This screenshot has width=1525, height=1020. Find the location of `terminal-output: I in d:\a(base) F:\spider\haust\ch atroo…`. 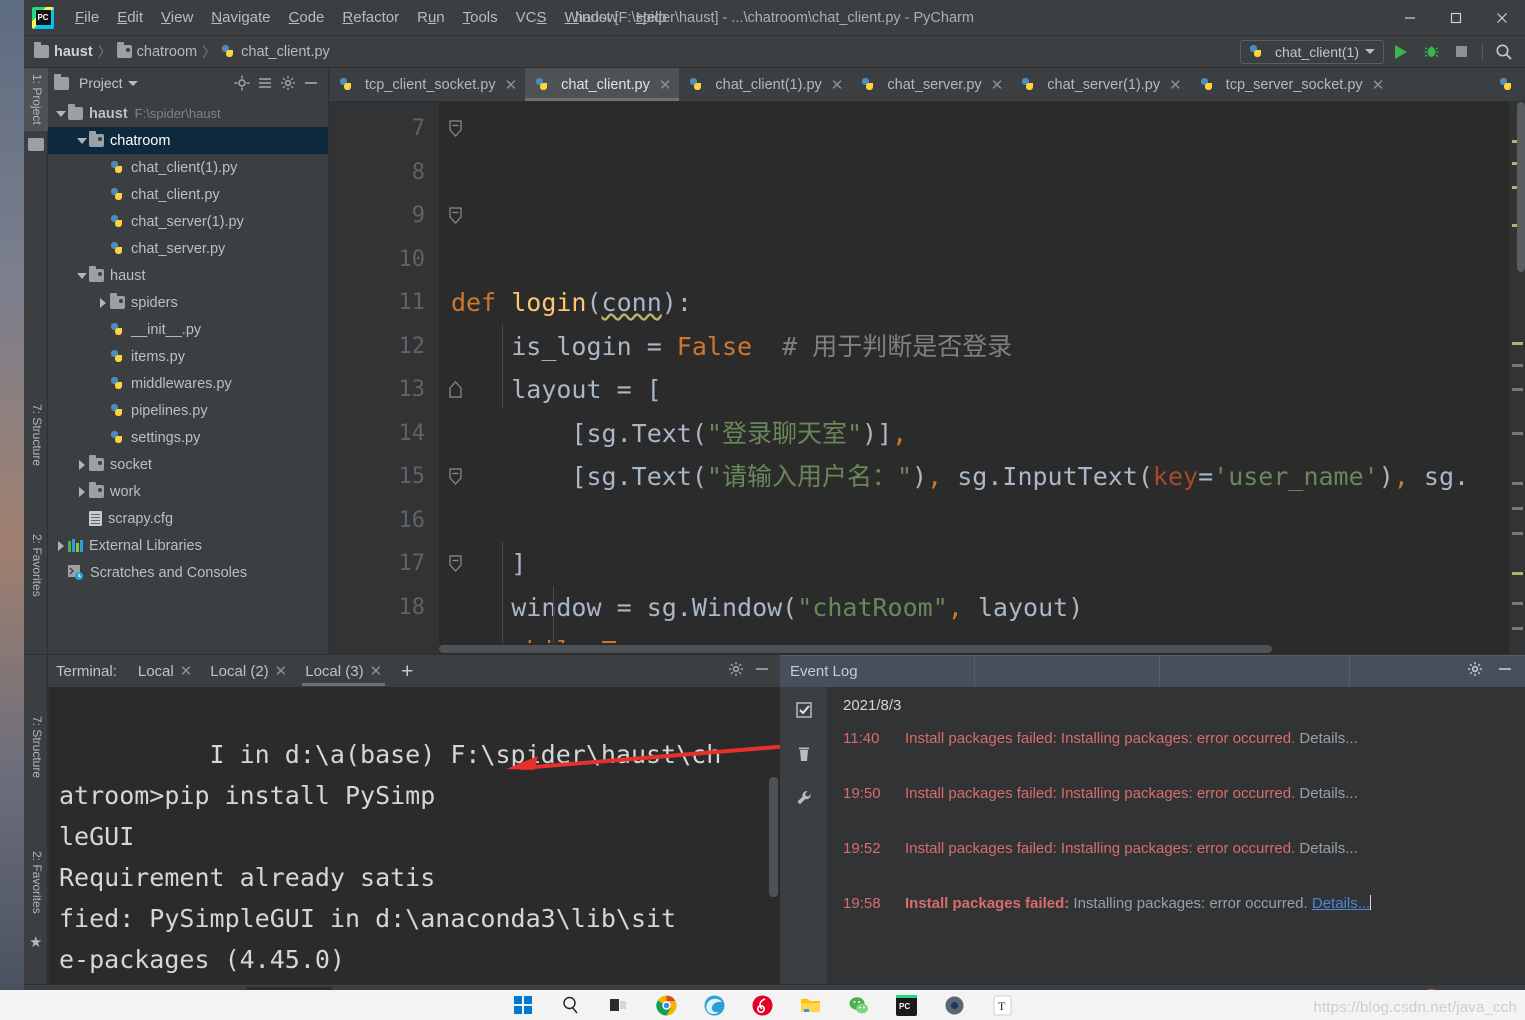

terminal-output: I in d:\a(base) F:\spider\haust\ch atroo… is located at coordinates (414, 835).